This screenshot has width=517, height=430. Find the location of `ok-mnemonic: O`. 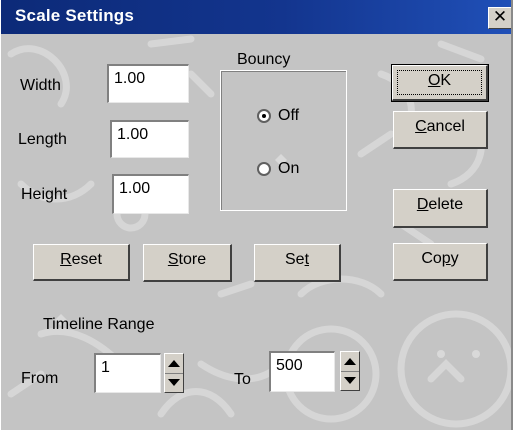

ok-mnemonic: O is located at coordinates (434, 80).